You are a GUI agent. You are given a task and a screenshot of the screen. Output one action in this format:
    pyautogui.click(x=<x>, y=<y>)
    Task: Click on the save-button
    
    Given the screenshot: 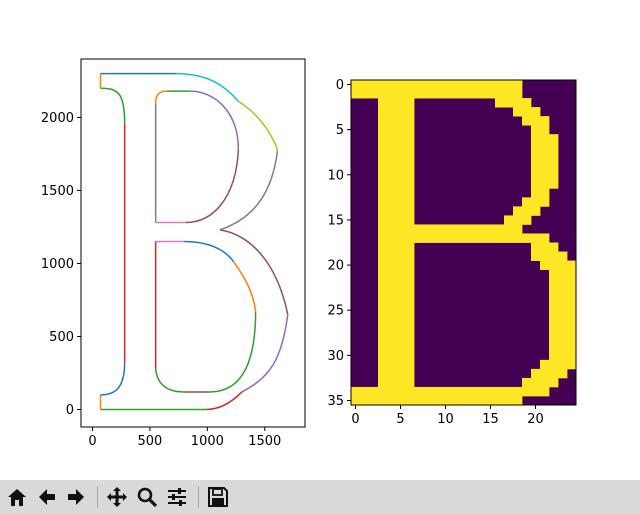 What is the action you would take?
    pyautogui.click(x=218, y=497)
    